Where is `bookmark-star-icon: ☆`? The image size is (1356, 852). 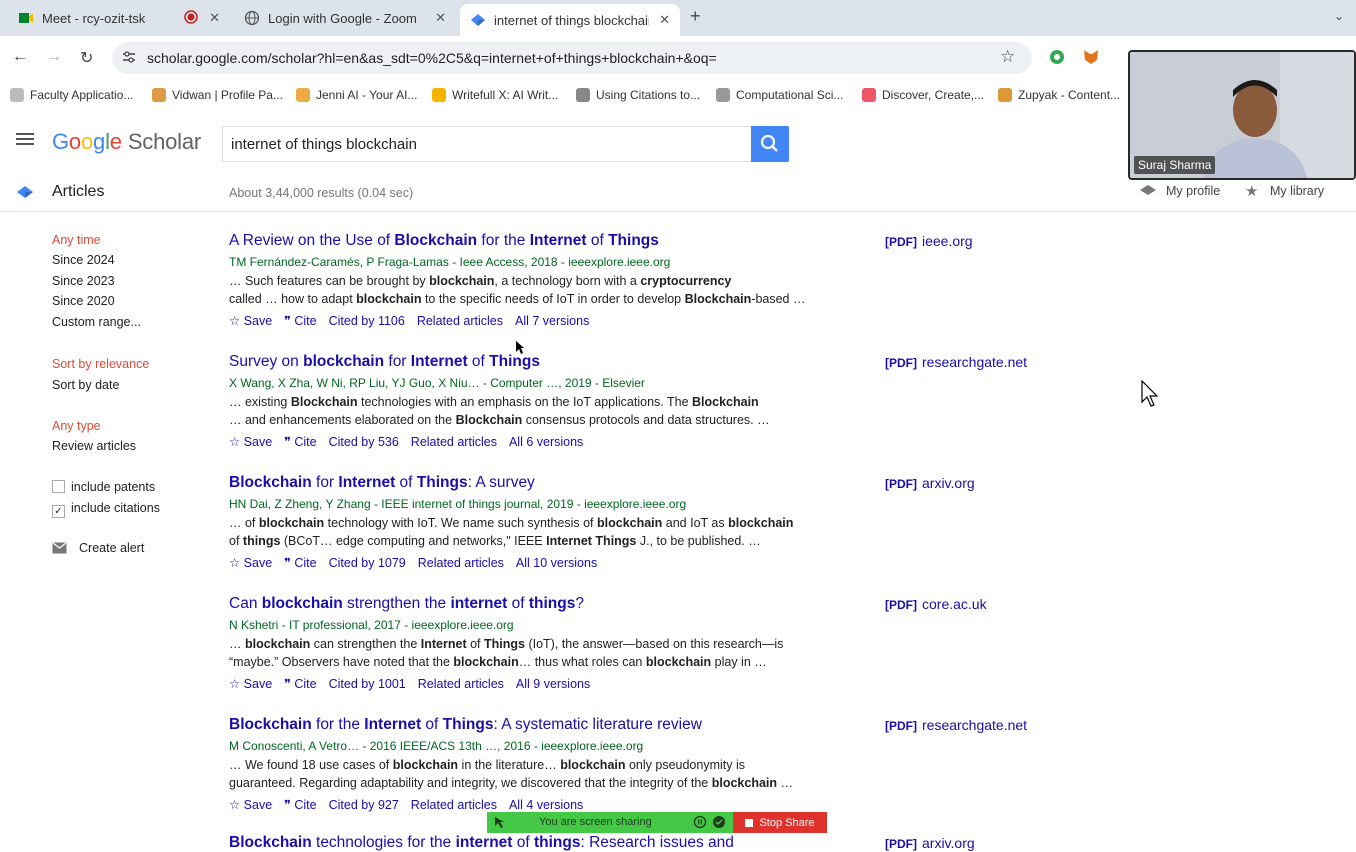 bookmark-star-icon: ☆ is located at coordinates (1007, 57).